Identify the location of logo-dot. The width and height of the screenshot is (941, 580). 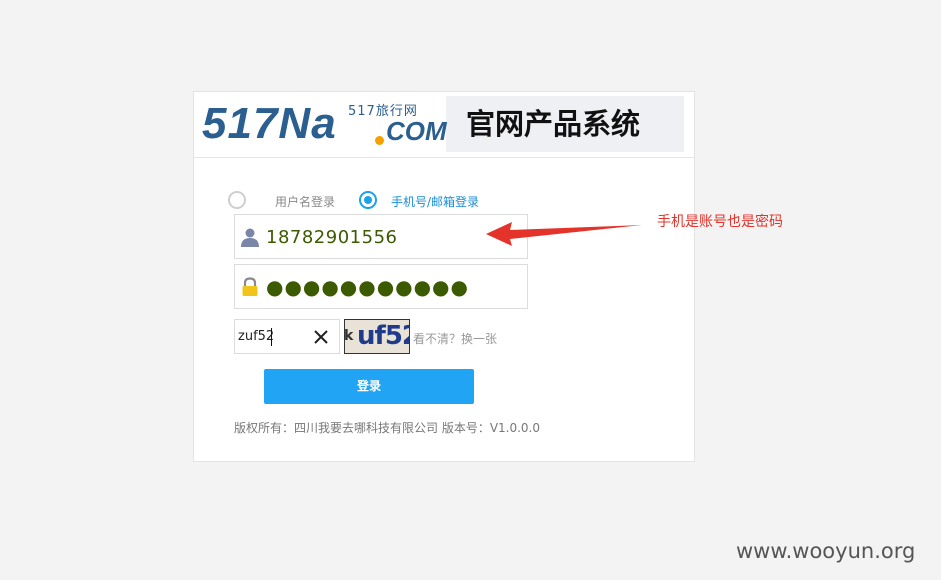
(379, 140).